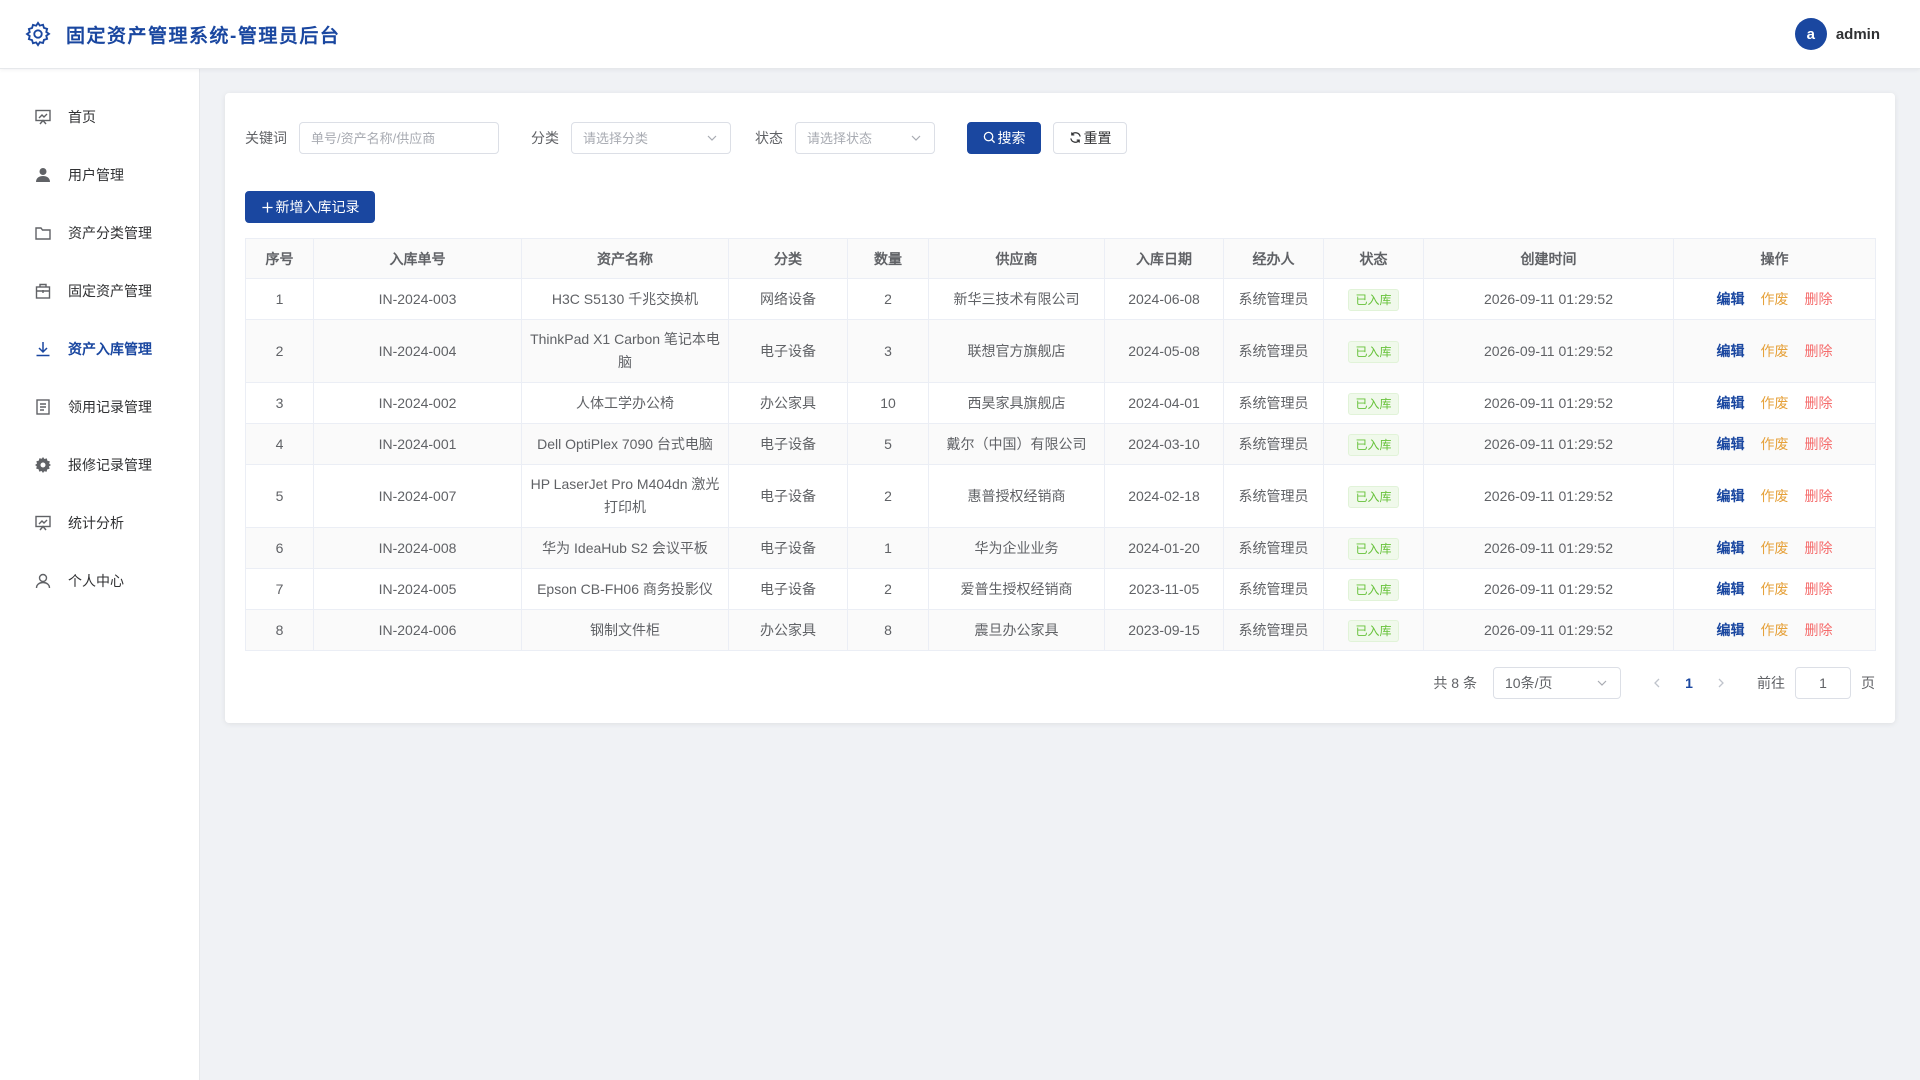 This screenshot has width=1920, height=1080. I want to click on chevron-down-icon, so click(1602, 683).